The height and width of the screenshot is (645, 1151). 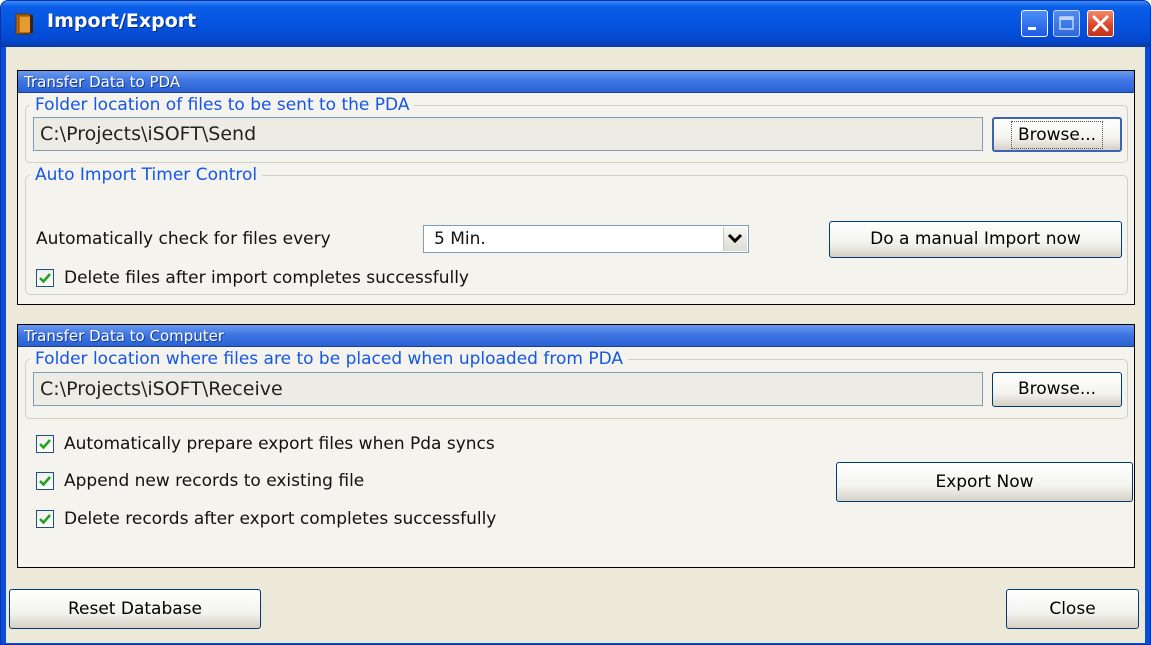 I want to click on close-label: Close, so click(x=1072, y=609).